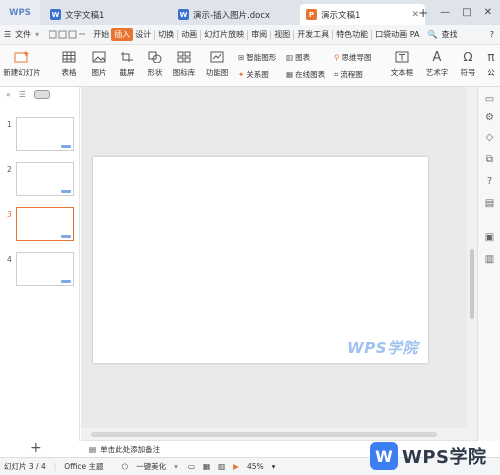 The image size is (500, 475). What do you see at coordinates (489, 181) in the screenshot?
I see `help-circle-icon: ?` at bounding box center [489, 181].